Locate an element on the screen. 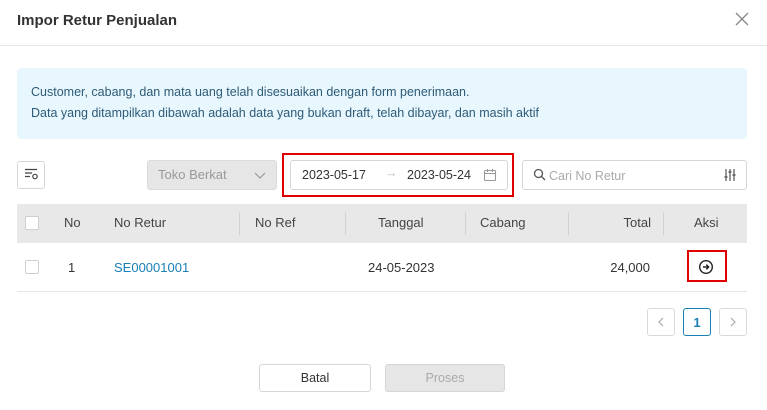 Image resolution: width=767 pixels, height=410 pixels. branch-select-value: Toko Berkat is located at coordinates (192, 174).